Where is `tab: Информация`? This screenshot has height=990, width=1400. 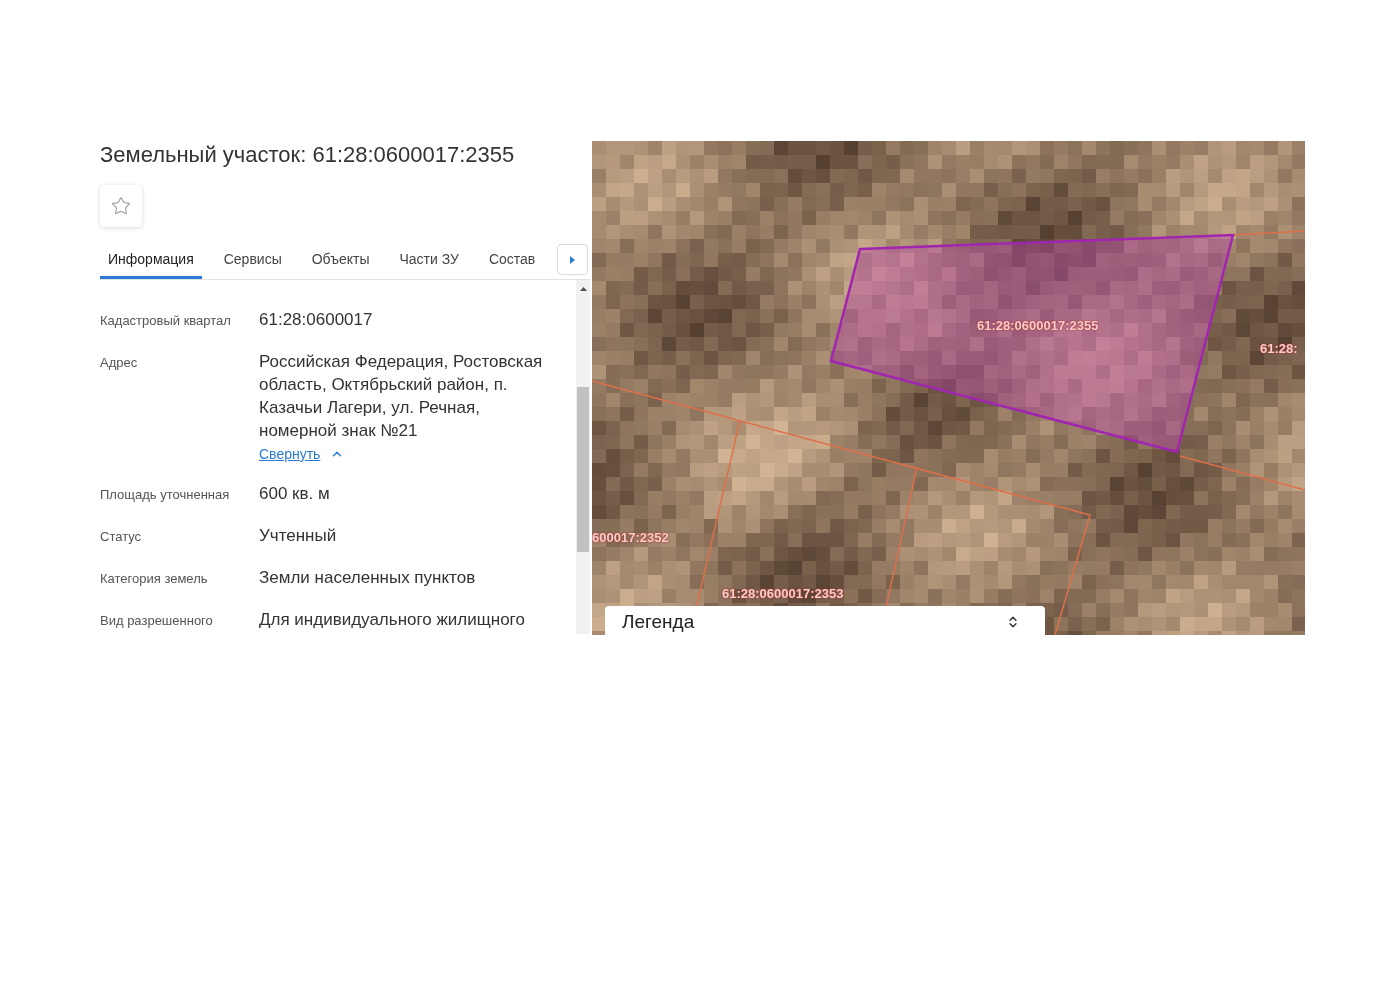 tab: Информация is located at coordinates (151, 259).